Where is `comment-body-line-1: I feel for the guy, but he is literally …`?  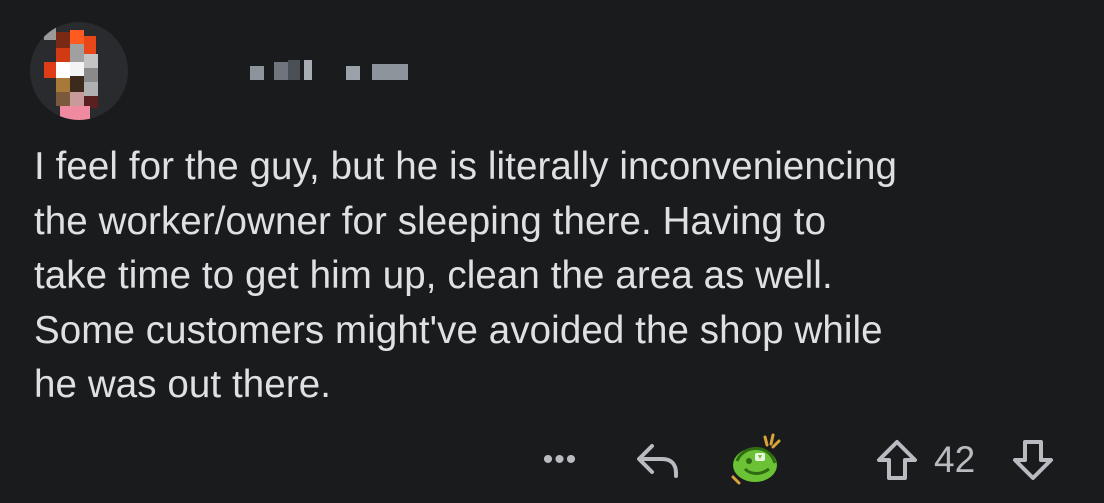 comment-body-line-1: I feel for the guy, but he is literally … is located at coordinates (465, 166).